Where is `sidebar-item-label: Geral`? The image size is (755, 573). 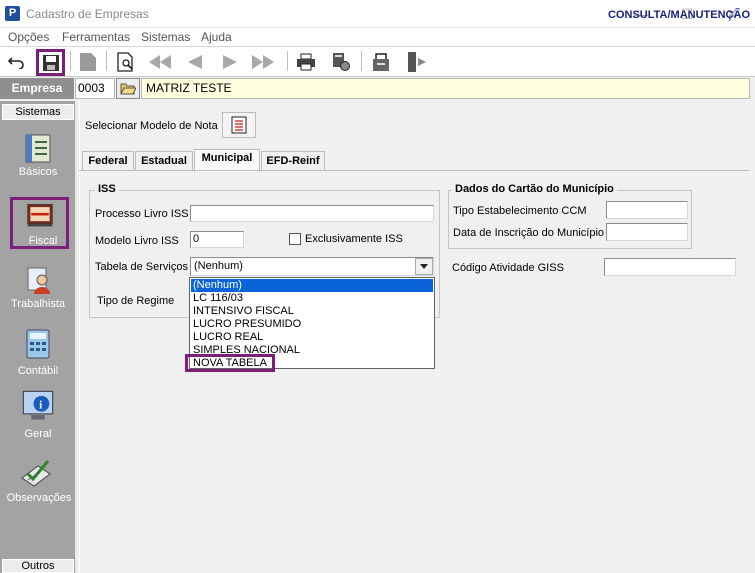 sidebar-item-label: Geral is located at coordinates (38, 434).